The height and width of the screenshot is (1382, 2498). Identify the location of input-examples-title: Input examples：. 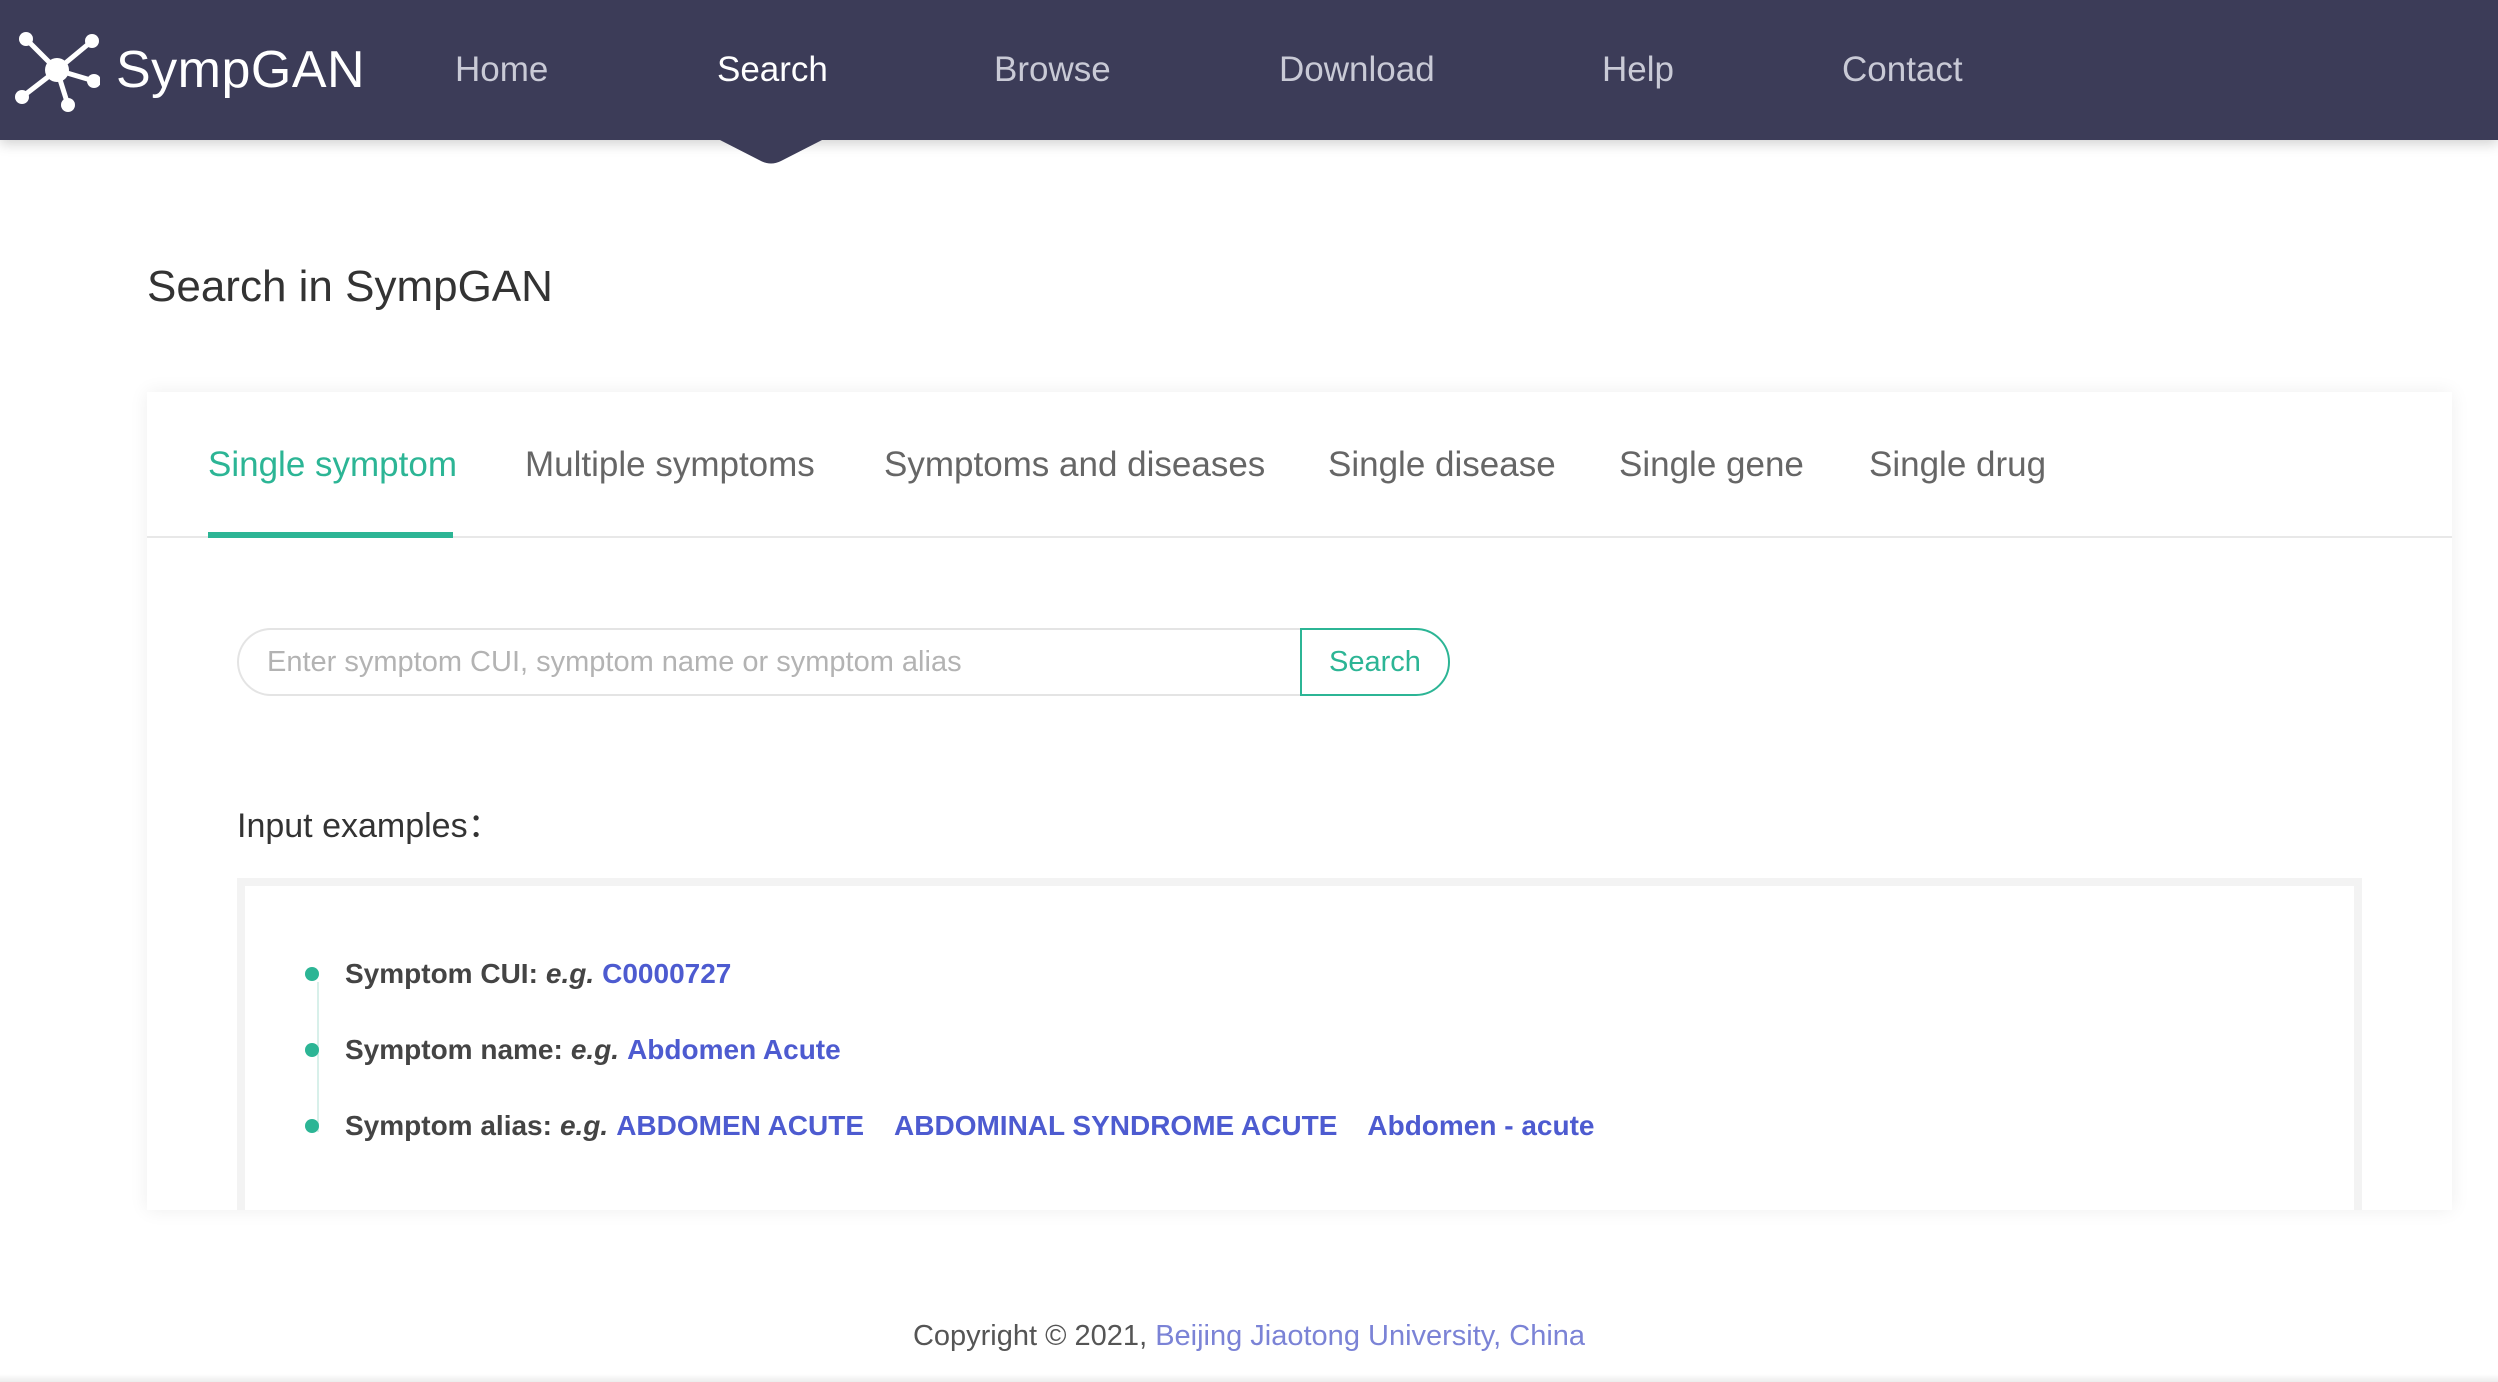
(369, 826).